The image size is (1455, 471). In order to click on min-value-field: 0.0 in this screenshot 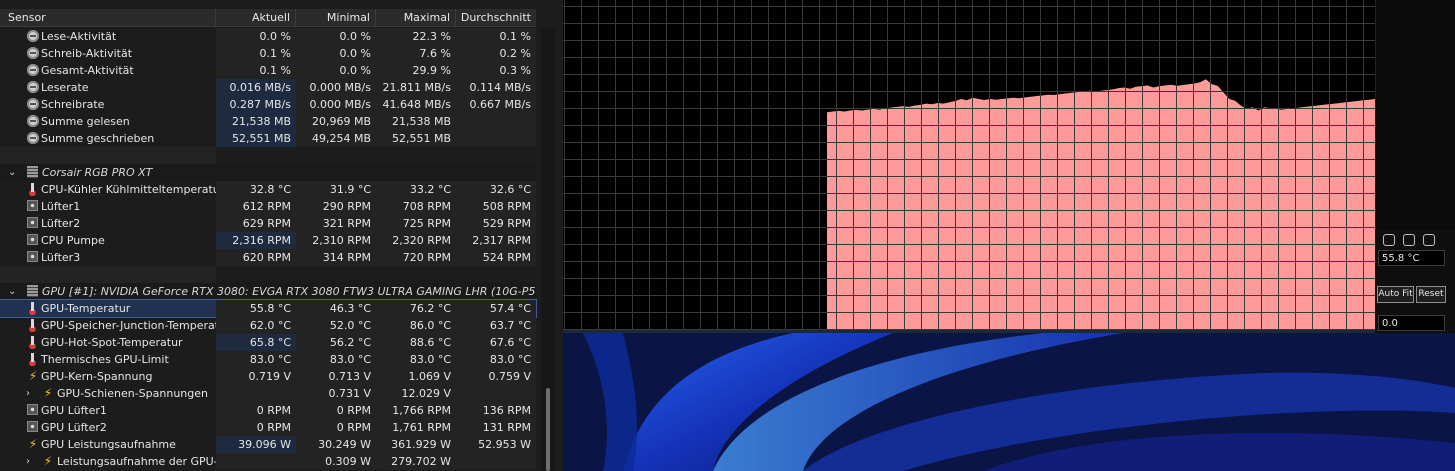, I will do `click(1411, 323)`.